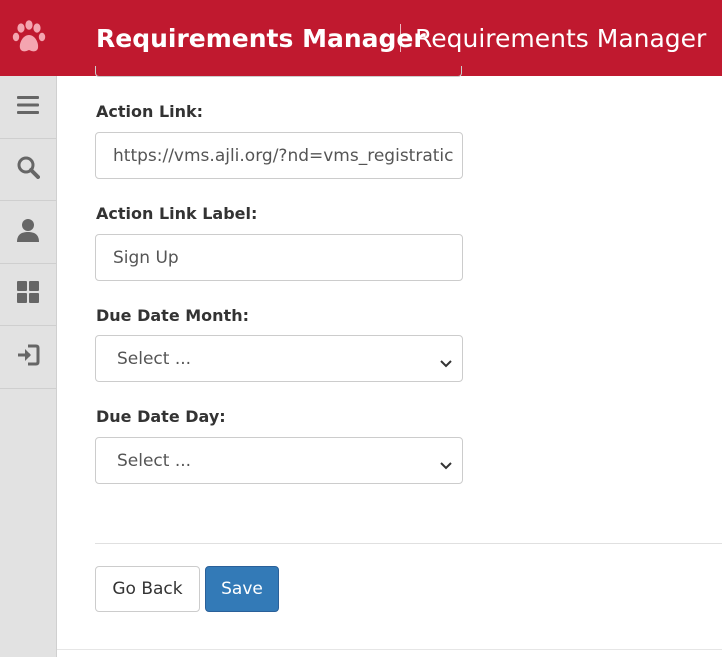 The height and width of the screenshot is (657, 722). I want to click on due-date-day-label: Due Date Day:, so click(161, 416).